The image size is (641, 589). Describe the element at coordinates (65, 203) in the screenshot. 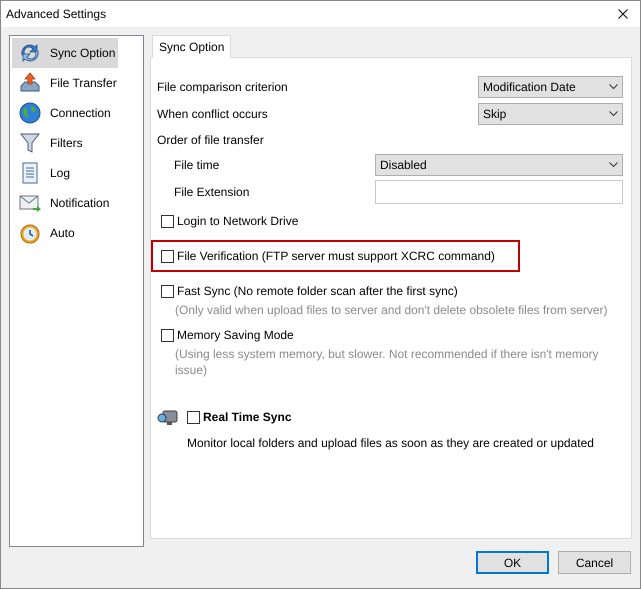

I see `sidebar-item: Notification` at that location.